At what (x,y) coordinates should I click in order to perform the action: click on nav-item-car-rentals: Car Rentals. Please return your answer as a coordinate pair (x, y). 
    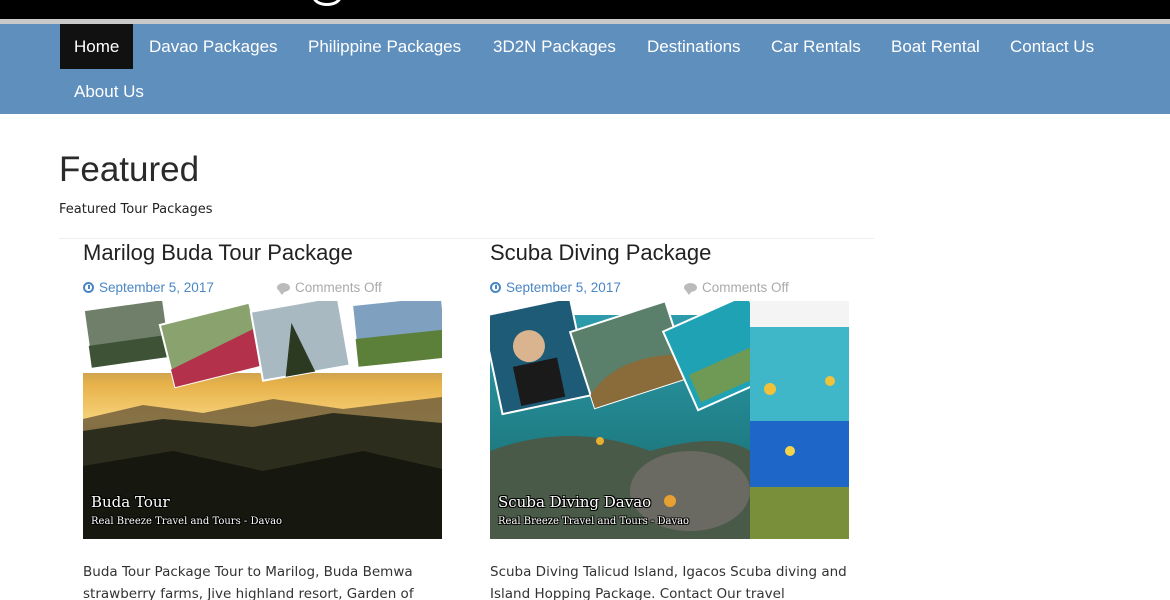
    Looking at the image, I should click on (816, 46).